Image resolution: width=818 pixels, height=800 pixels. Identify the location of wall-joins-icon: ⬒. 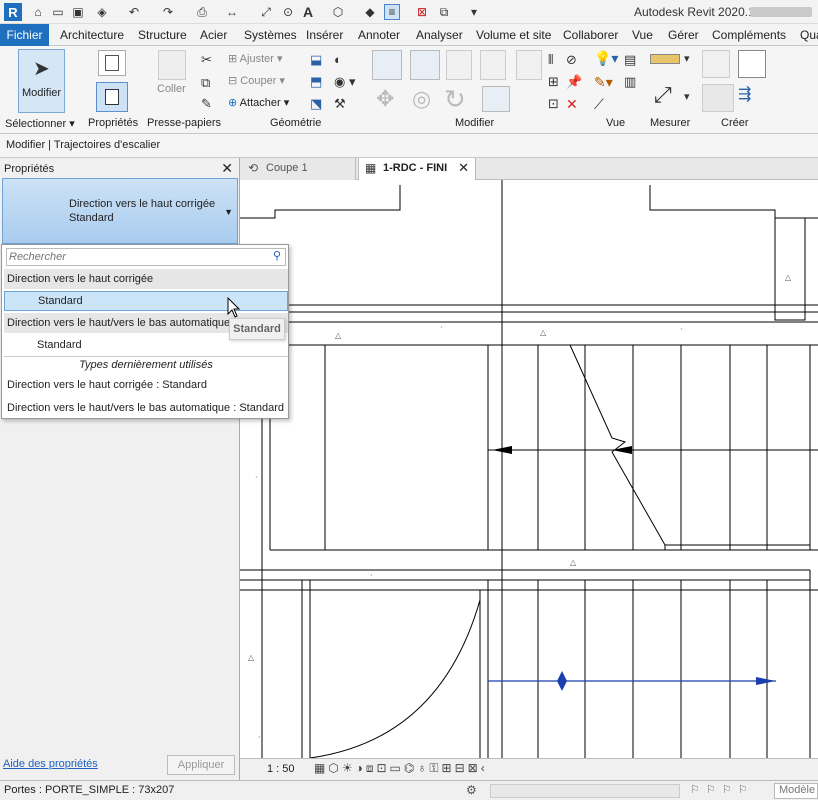
(316, 82).